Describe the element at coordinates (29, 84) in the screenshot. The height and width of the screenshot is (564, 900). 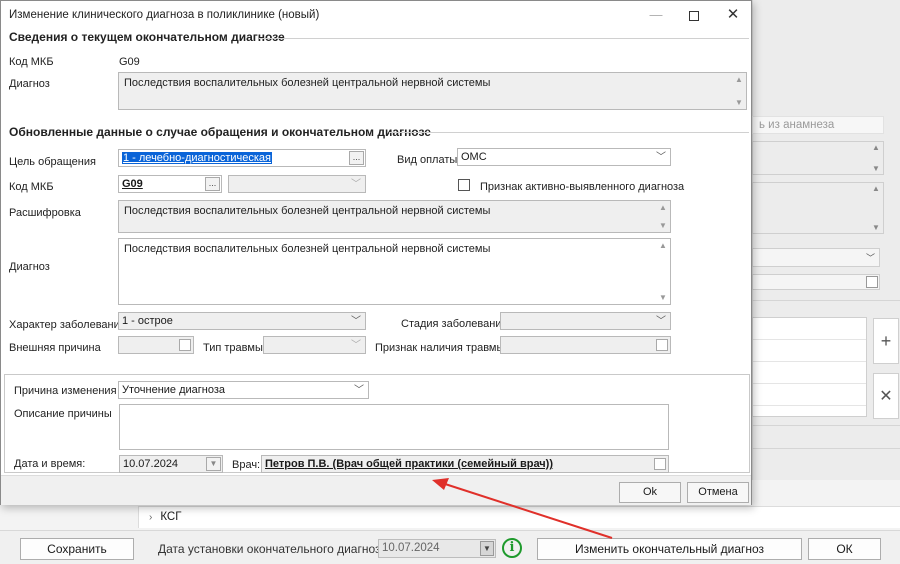
I see `current-diagnosis-label: Диагноз` at that location.